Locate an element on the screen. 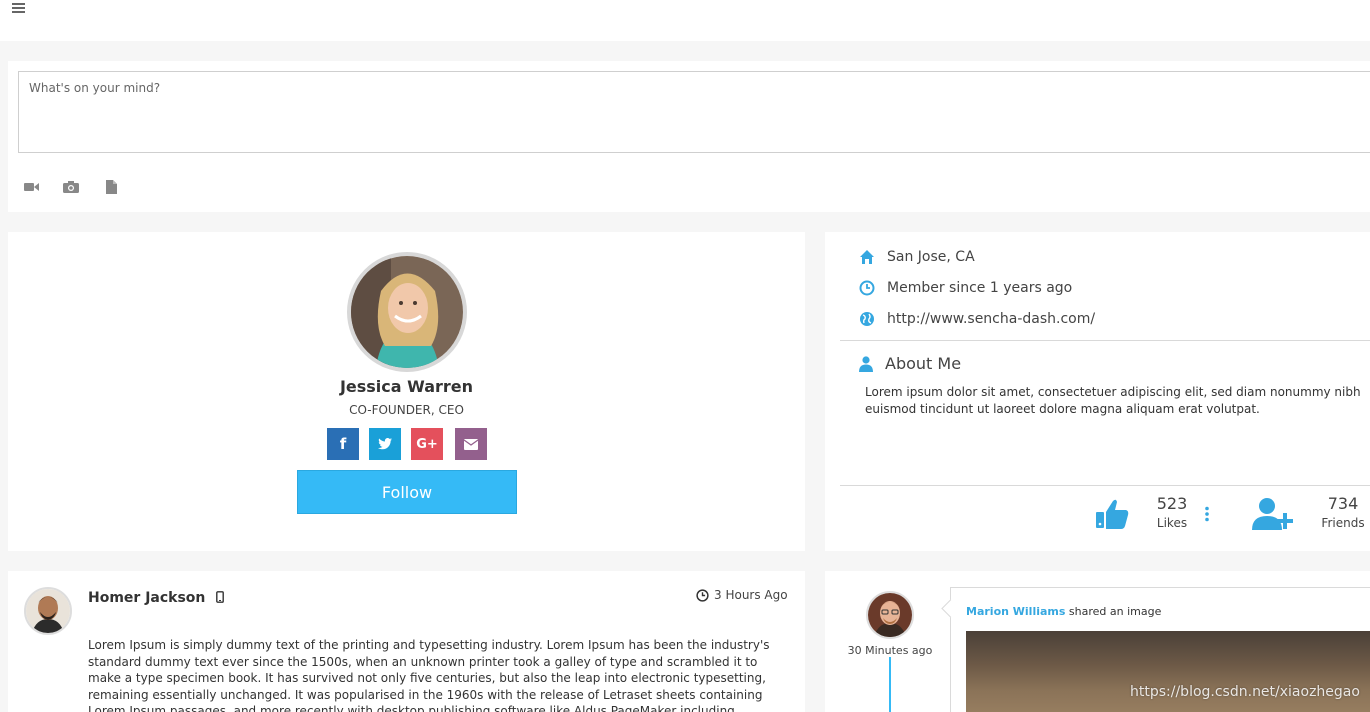  twitter-icon is located at coordinates (385, 444).